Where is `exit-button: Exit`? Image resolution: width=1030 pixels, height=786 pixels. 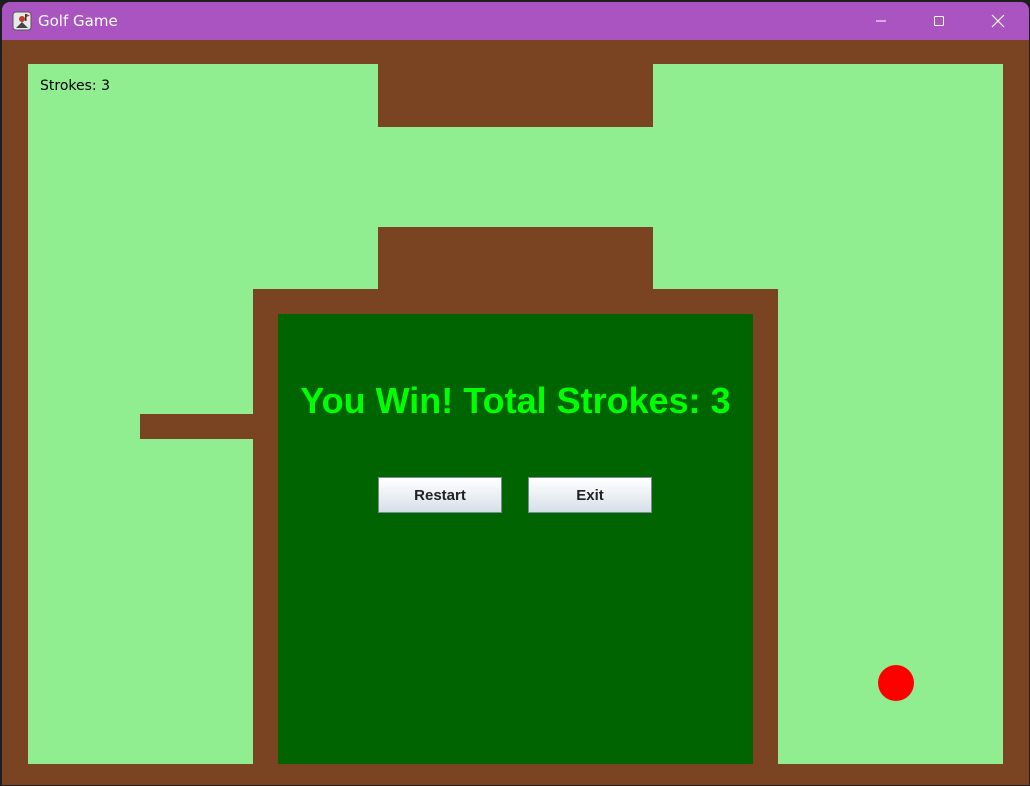
exit-button: Exit is located at coordinates (590, 495).